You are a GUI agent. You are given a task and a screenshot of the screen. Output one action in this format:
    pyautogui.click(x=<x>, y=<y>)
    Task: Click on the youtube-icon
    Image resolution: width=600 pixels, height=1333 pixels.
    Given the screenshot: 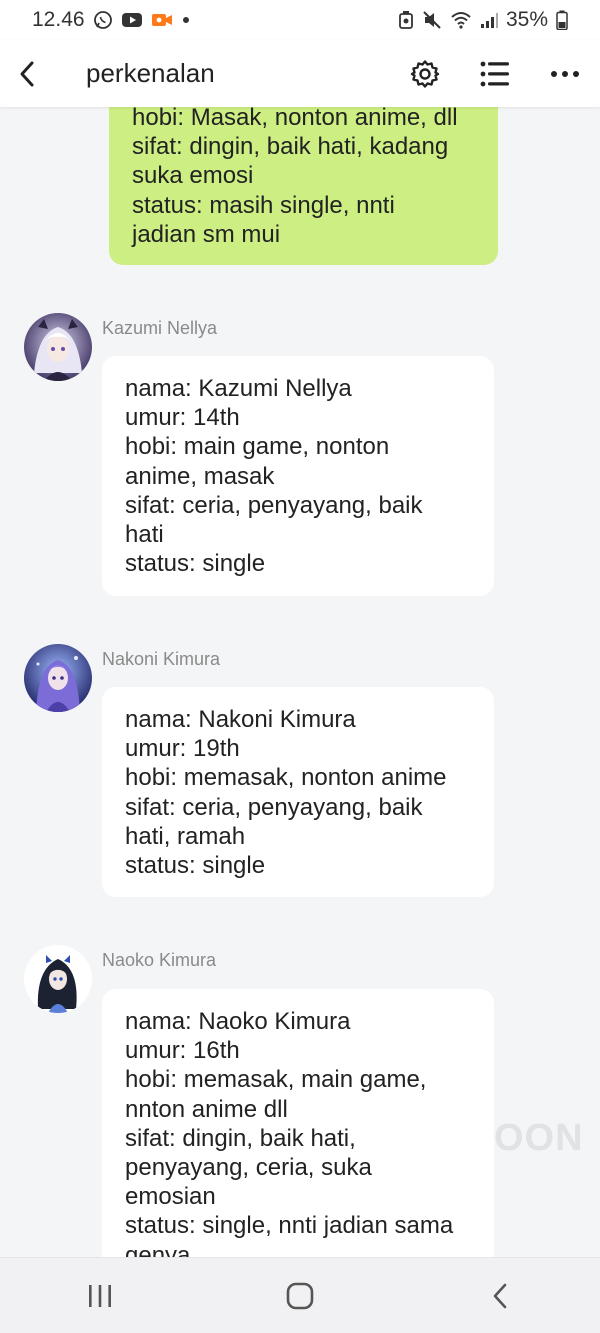 What is the action you would take?
    pyautogui.click(x=132, y=20)
    